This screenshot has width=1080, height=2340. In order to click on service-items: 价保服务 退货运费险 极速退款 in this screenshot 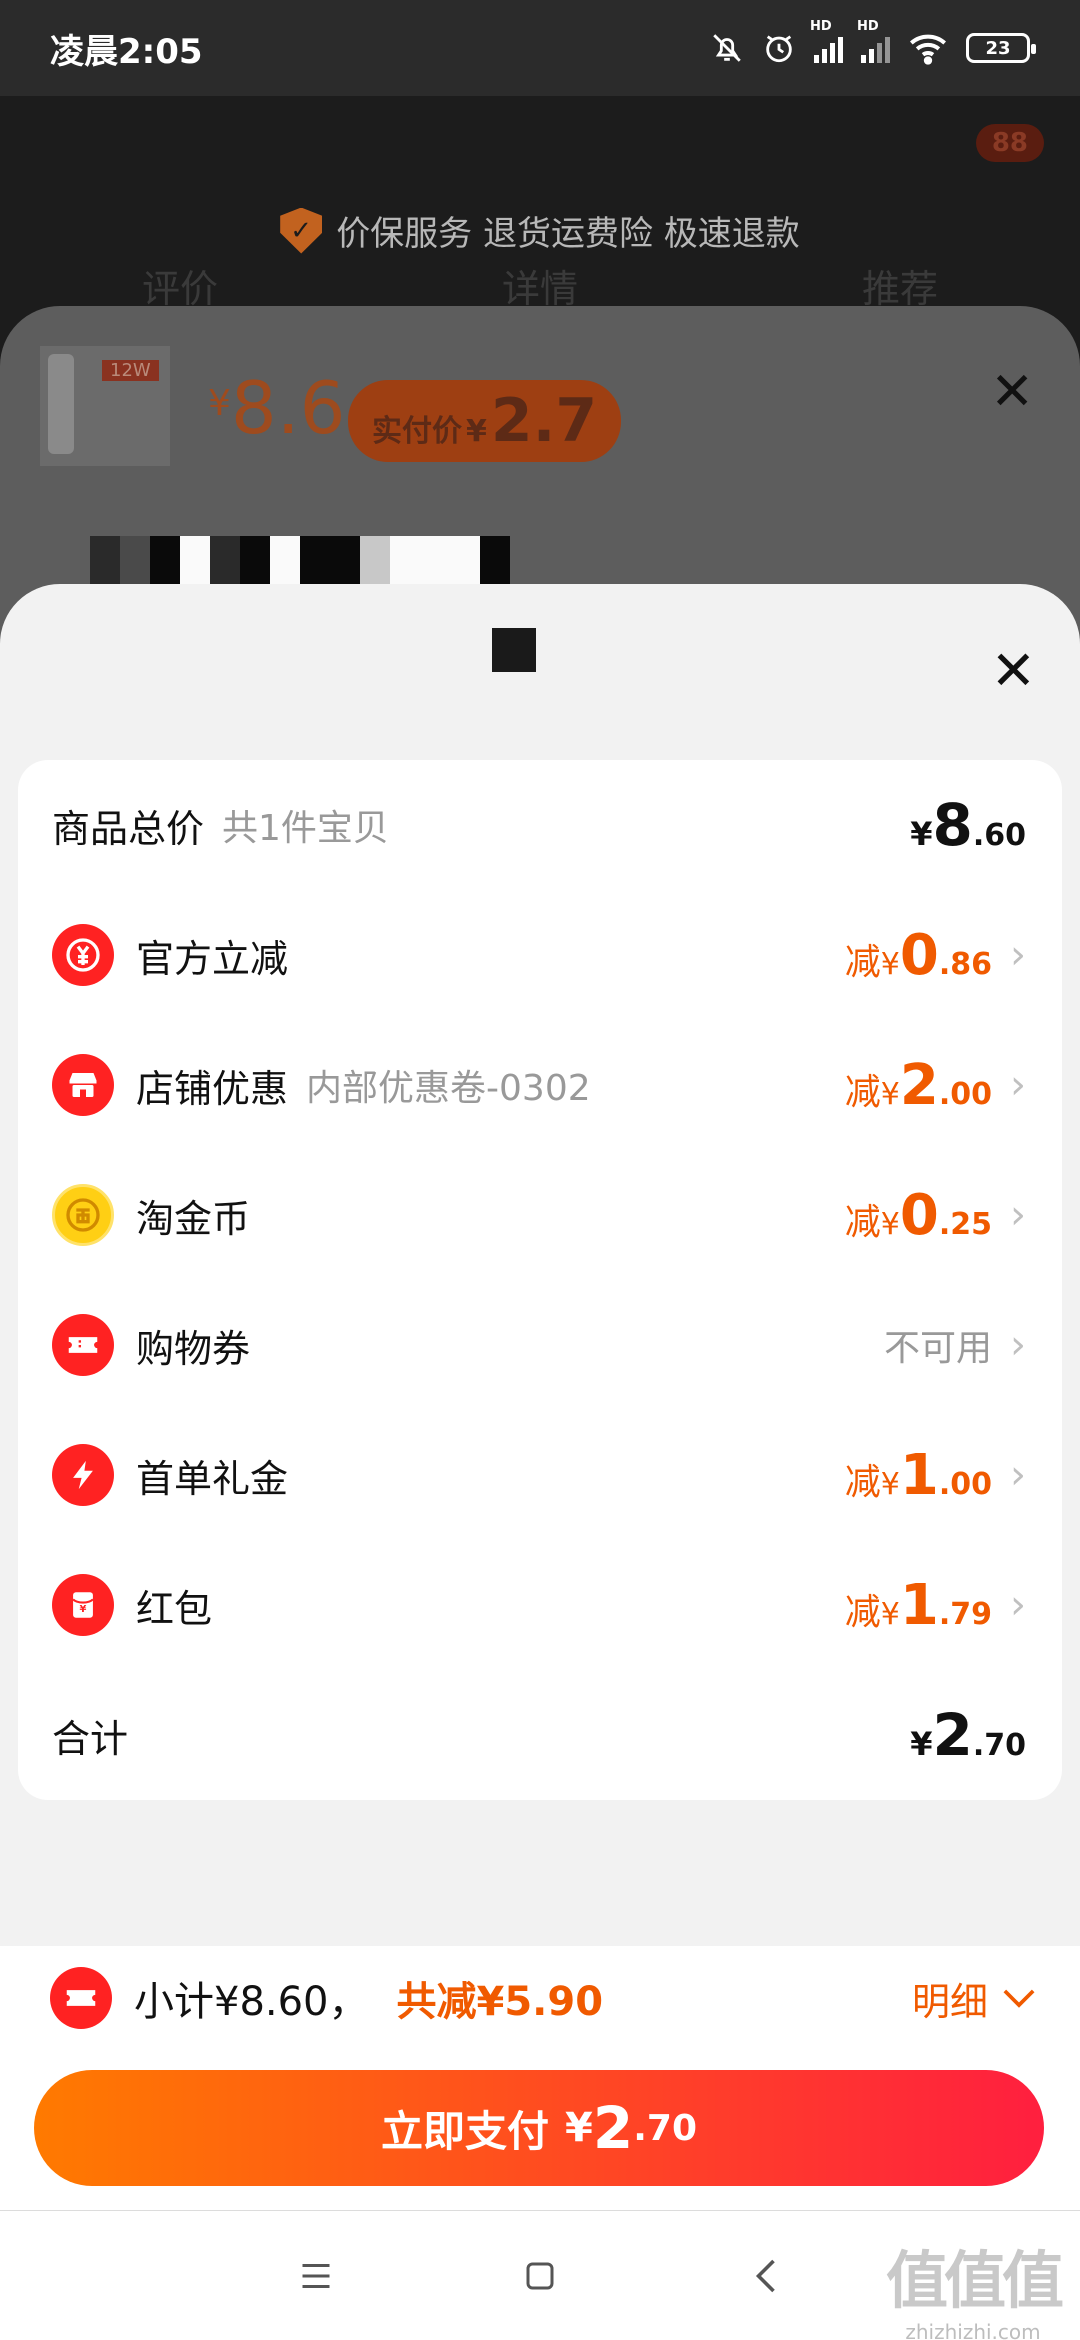, I will do `click(568, 234)`.